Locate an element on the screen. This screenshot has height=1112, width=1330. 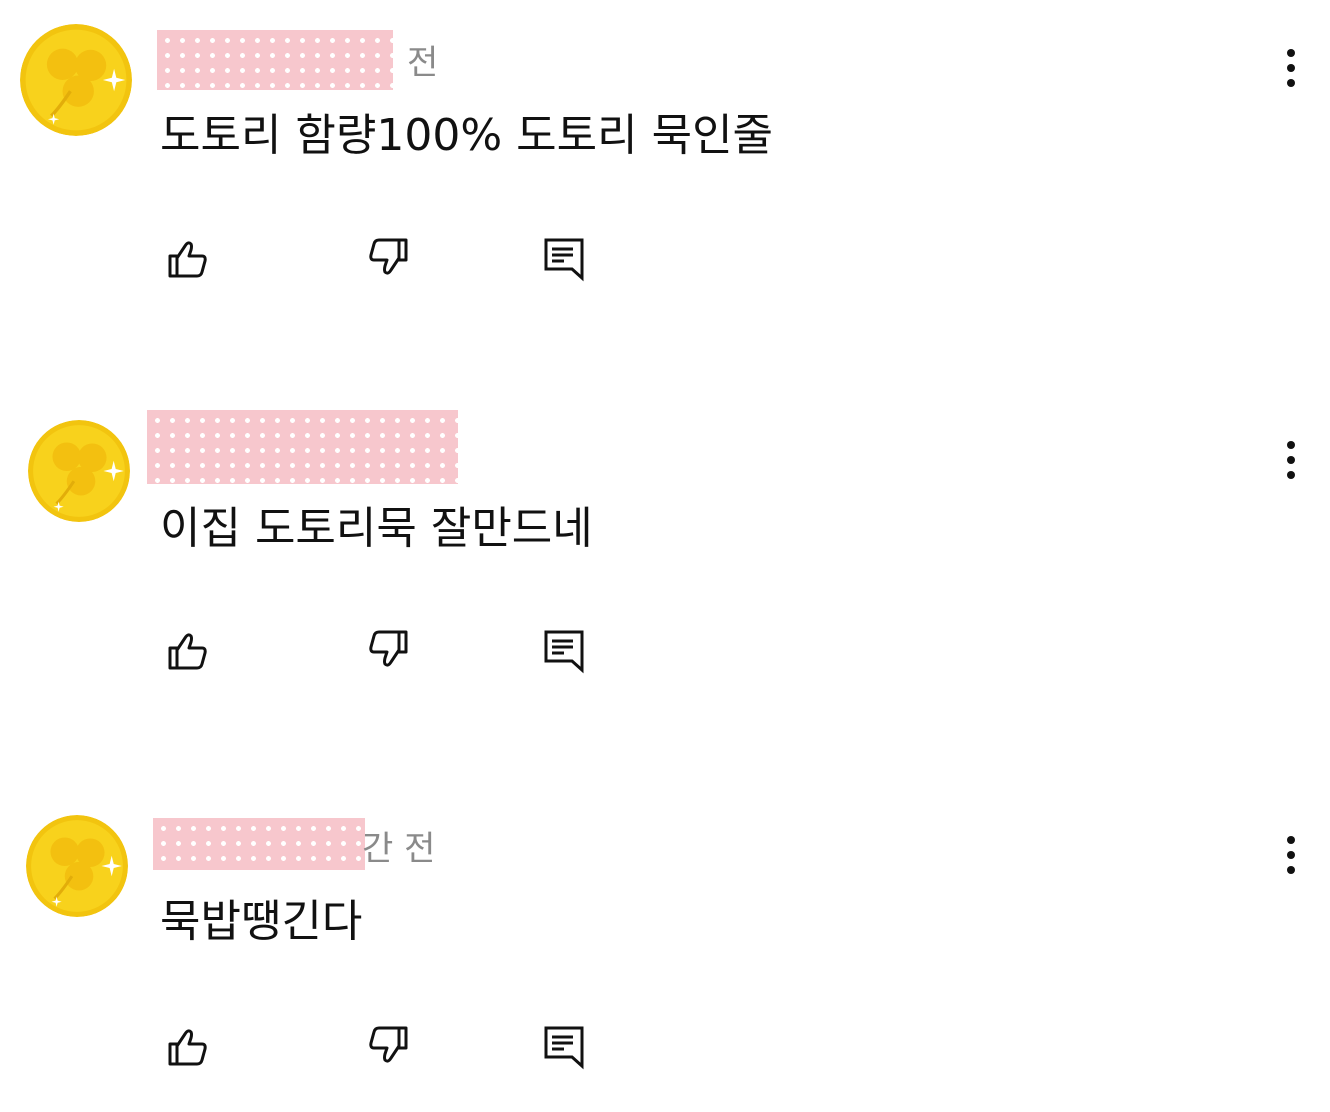
comment-text: 이집 도토리묵 잘만드네 is located at coordinates (376, 528).